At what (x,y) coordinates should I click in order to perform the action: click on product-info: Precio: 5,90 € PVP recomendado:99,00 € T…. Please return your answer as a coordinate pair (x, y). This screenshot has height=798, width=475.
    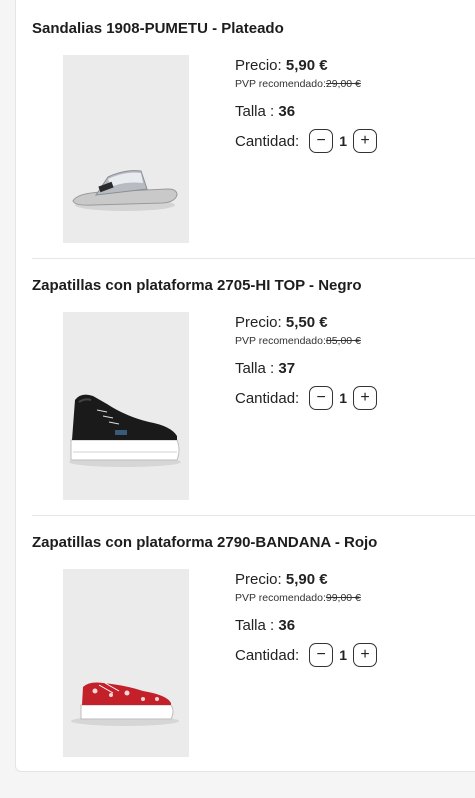
    Looking at the image, I should click on (355, 619).